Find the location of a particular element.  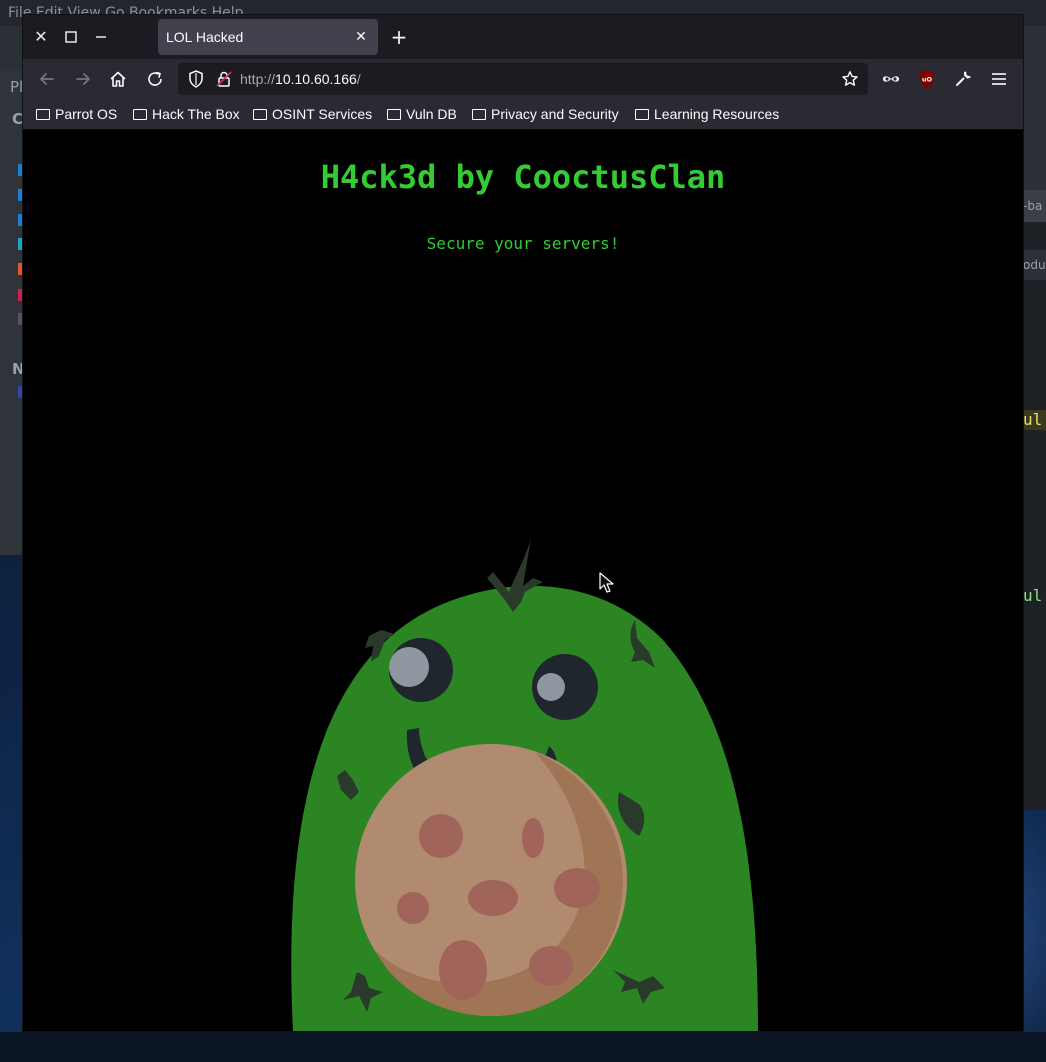

background-window-sidebar-letter: C is located at coordinates (18, 119).